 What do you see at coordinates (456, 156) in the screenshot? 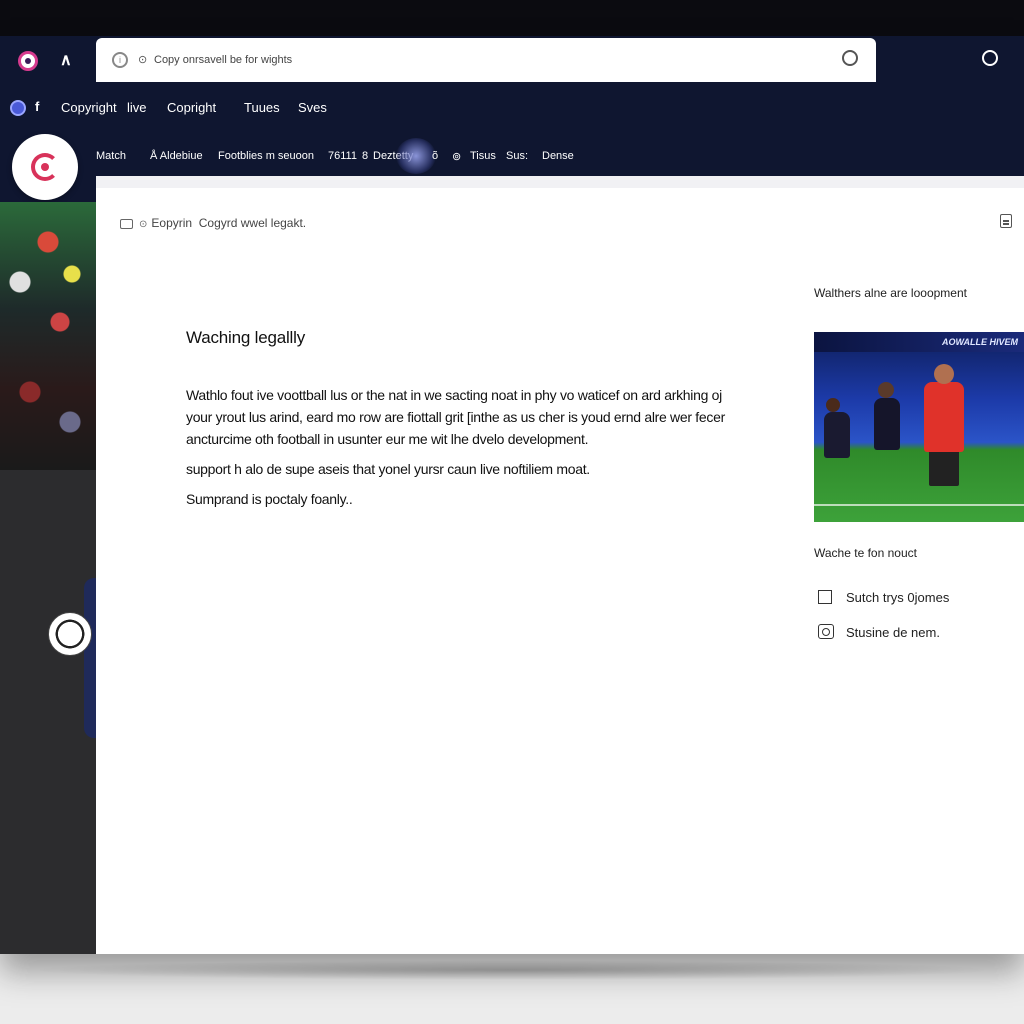
I see `nav-item-settings-icon: ⊚` at bounding box center [456, 156].